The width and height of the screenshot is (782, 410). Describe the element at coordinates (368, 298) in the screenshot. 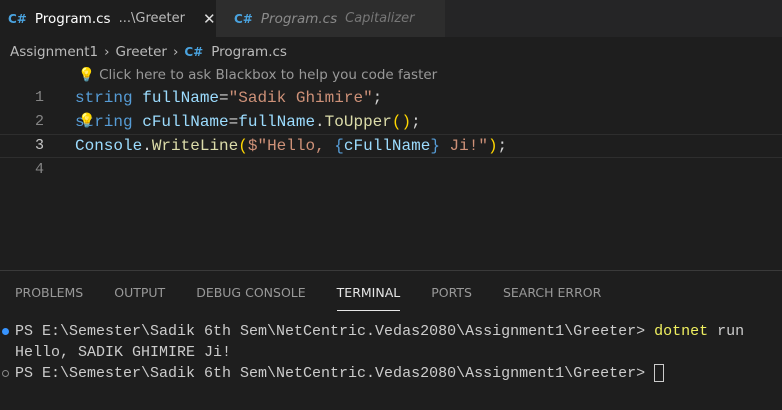

I see `tab-terminal: TERMINAL` at that location.